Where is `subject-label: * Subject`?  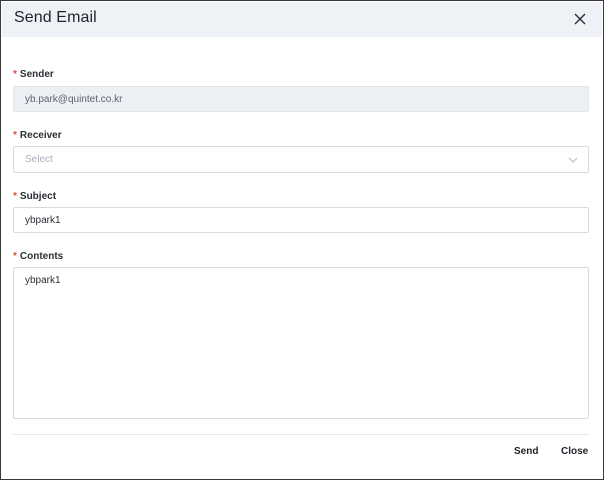 subject-label: * Subject is located at coordinates (34, 196).